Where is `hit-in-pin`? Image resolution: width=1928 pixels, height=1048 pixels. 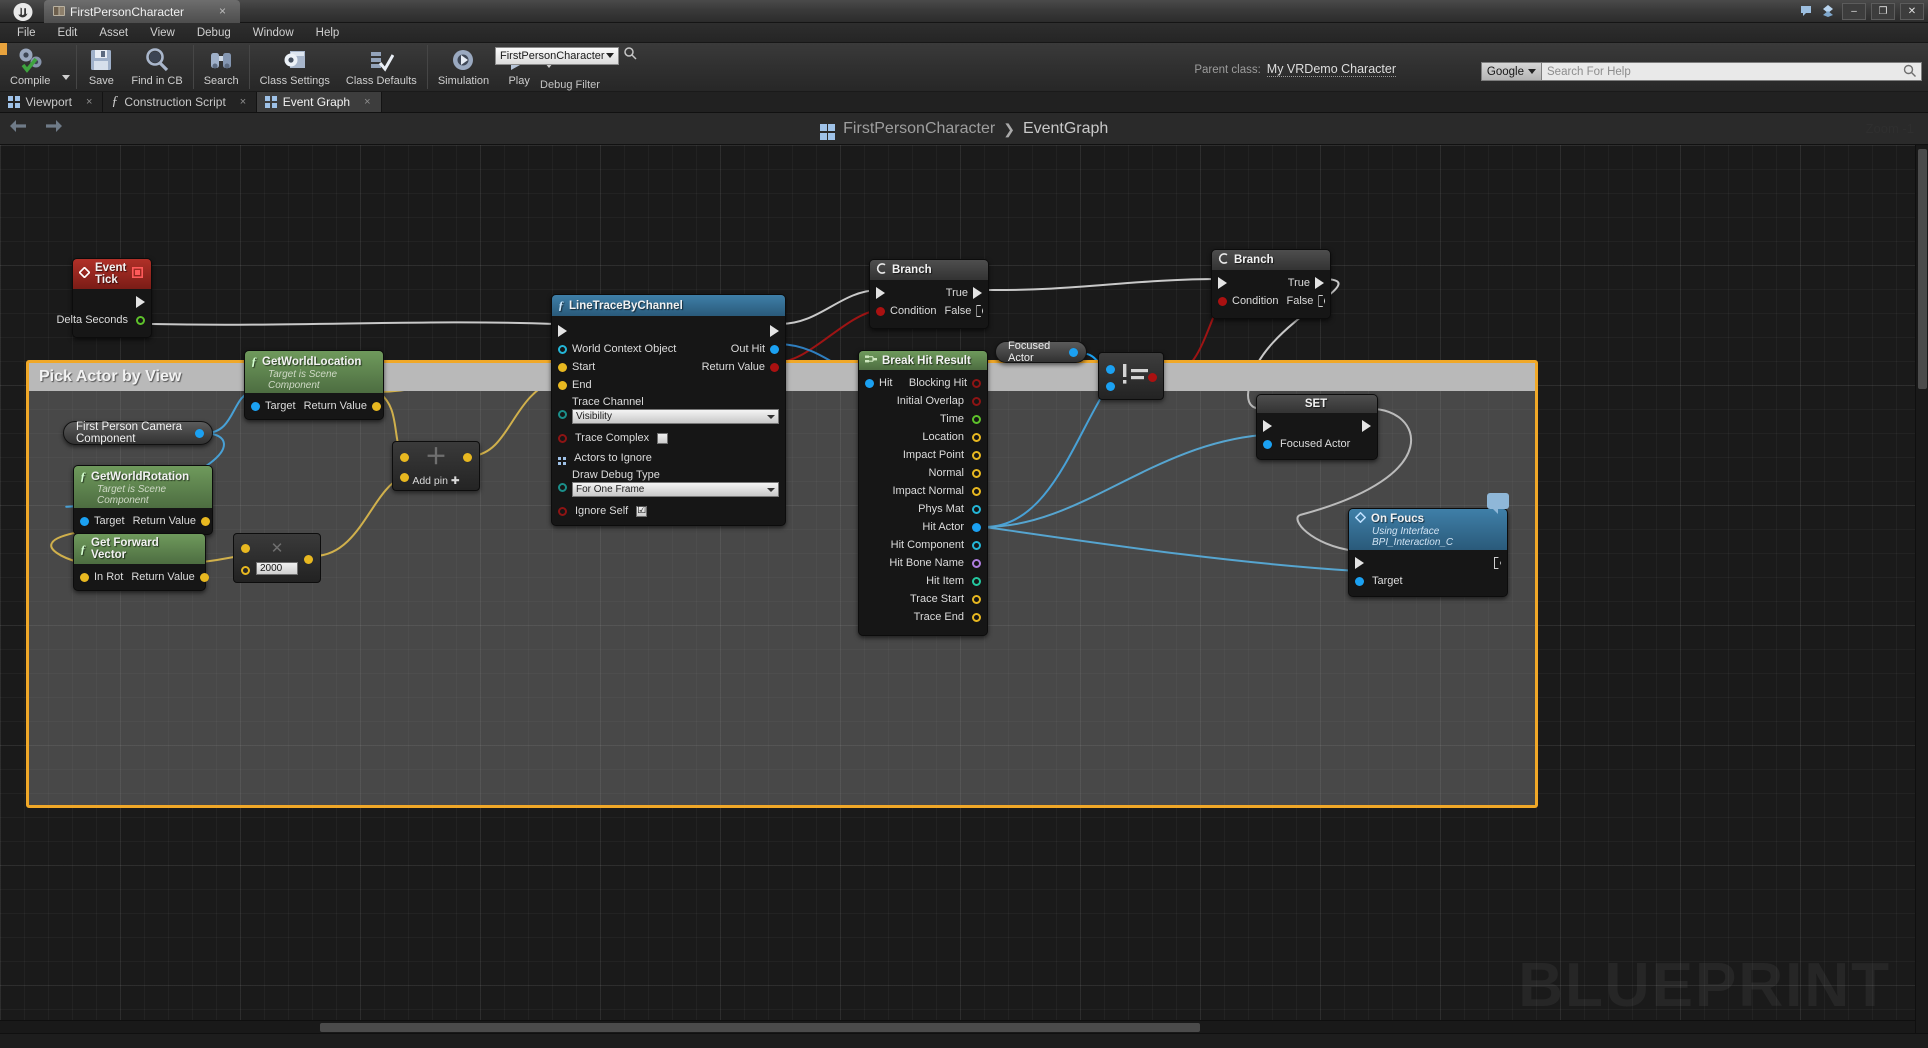 hit-in-pin is located at coordinates (869, 383).